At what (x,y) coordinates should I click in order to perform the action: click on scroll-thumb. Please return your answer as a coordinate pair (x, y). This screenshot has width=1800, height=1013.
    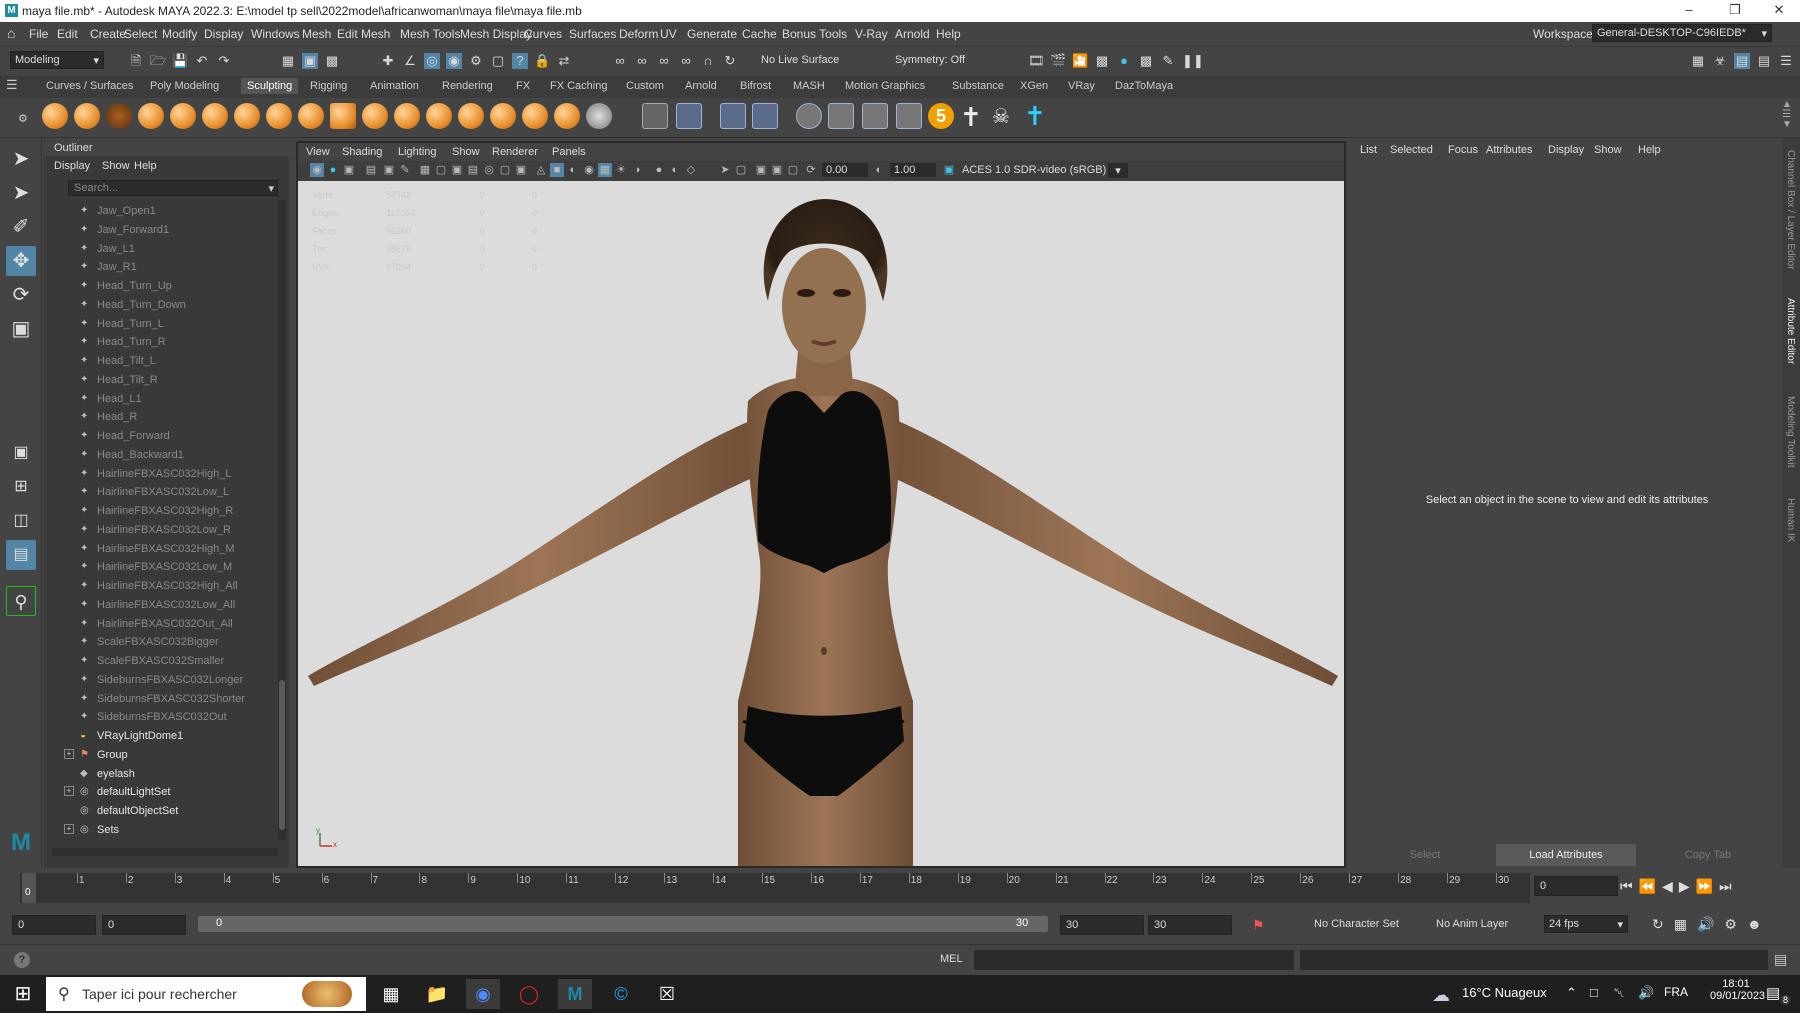
    Looking at the image, I should click on (282, 755).